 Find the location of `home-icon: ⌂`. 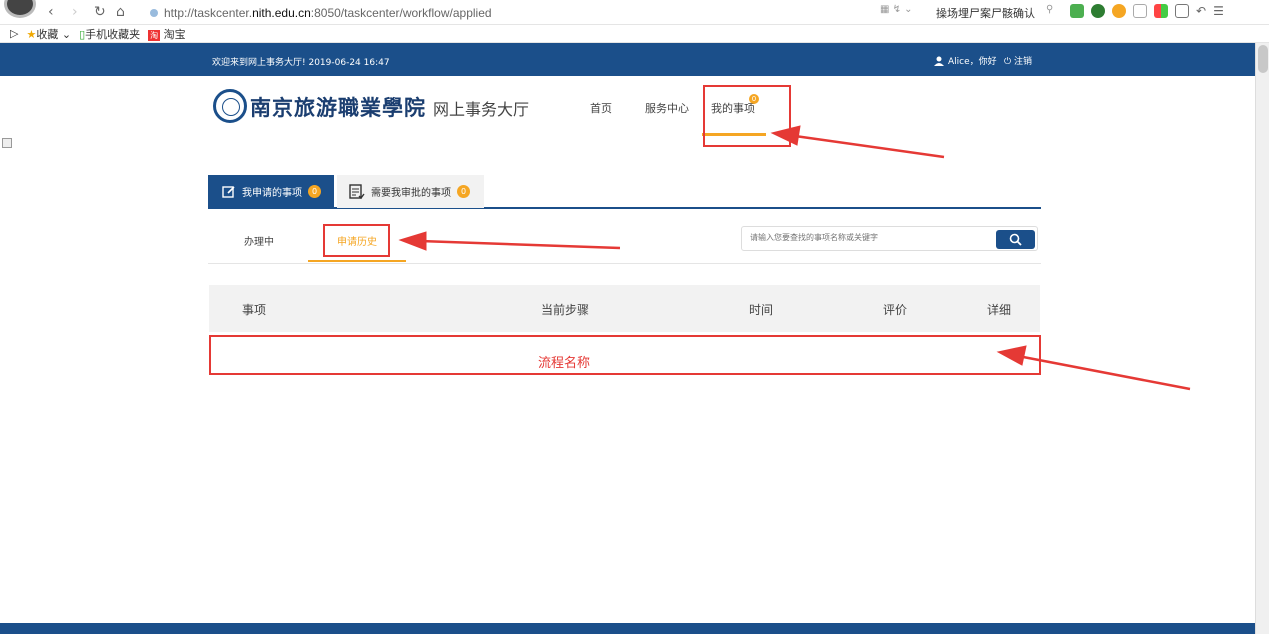

home-icon: ⌂ is located at coordinates (120, 12).